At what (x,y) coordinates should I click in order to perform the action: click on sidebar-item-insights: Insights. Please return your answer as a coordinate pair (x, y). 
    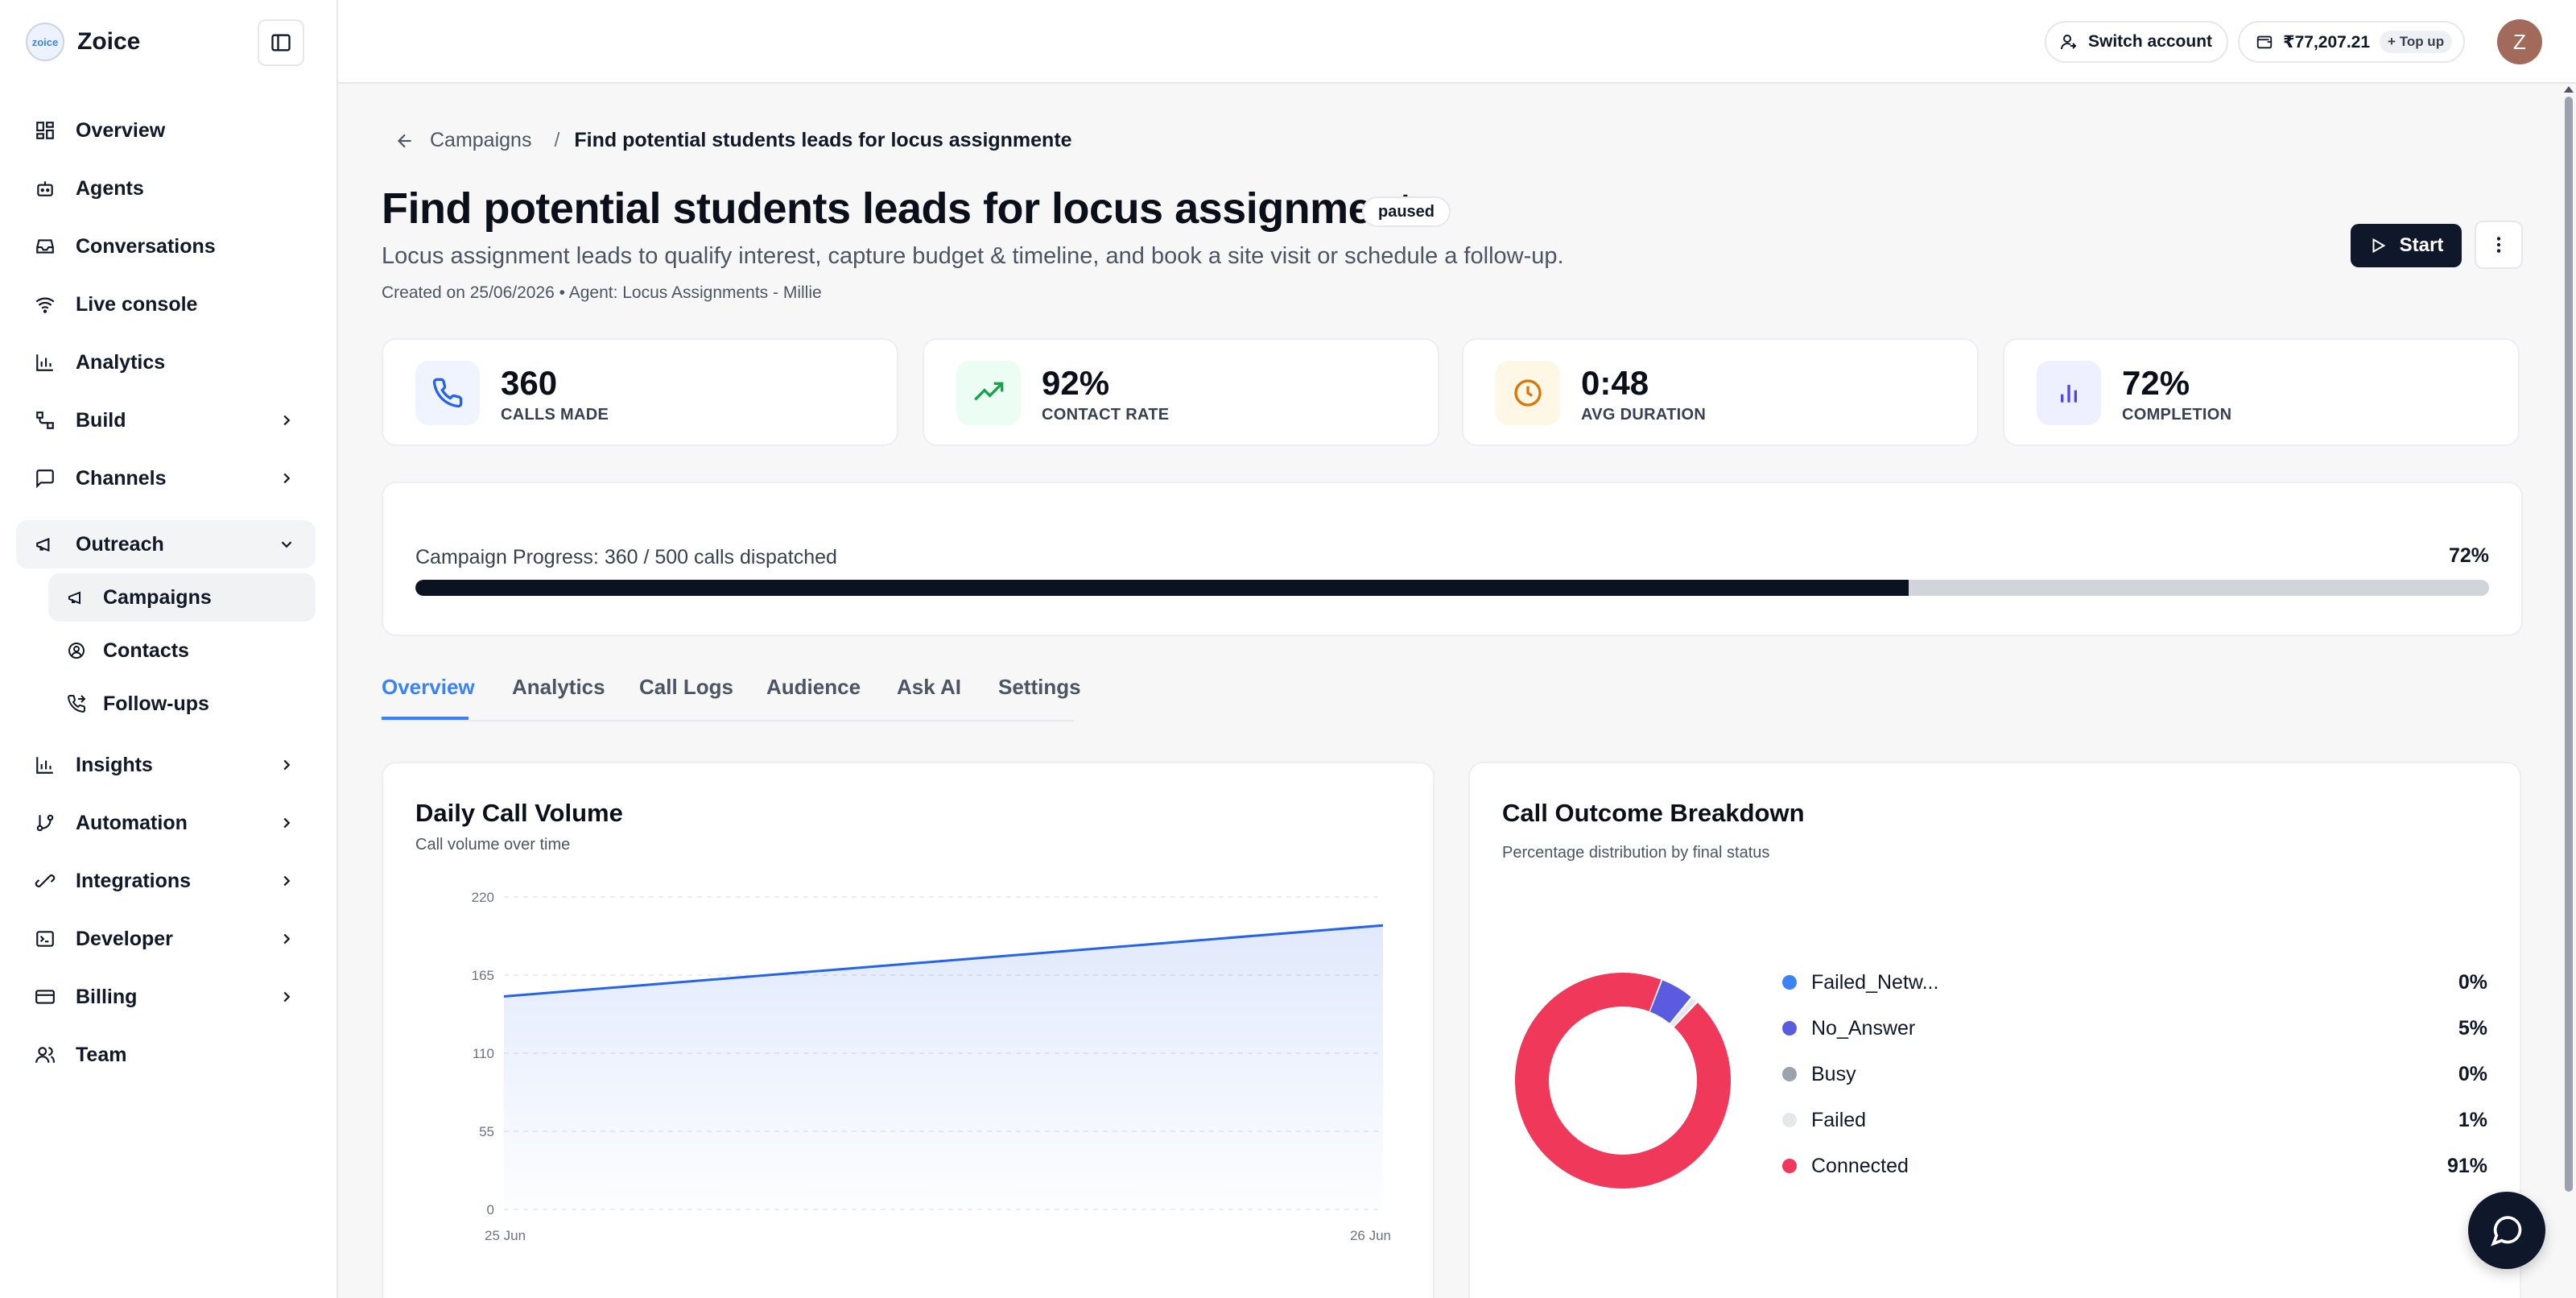
    Looking at the image, I should click on (166, 765).